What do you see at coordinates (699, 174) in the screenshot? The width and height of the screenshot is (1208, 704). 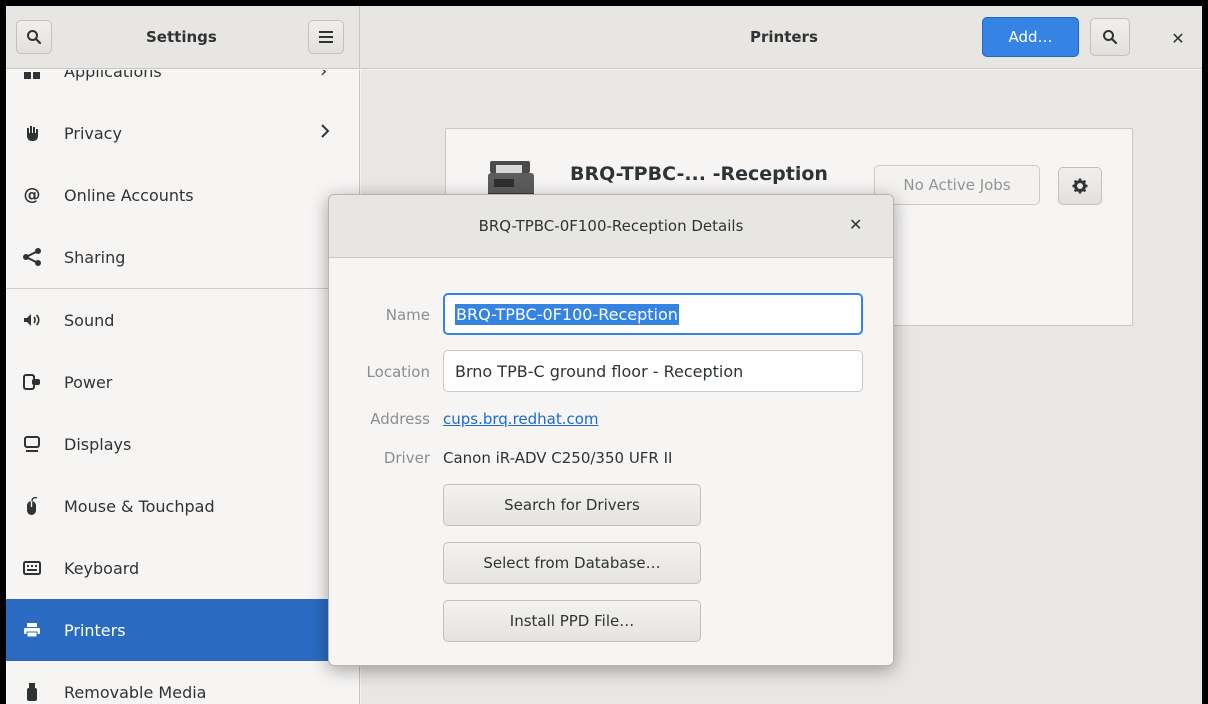 I see `printer-name: BRQ-TPBC-... -Reception` at bounding box center [699, 174].